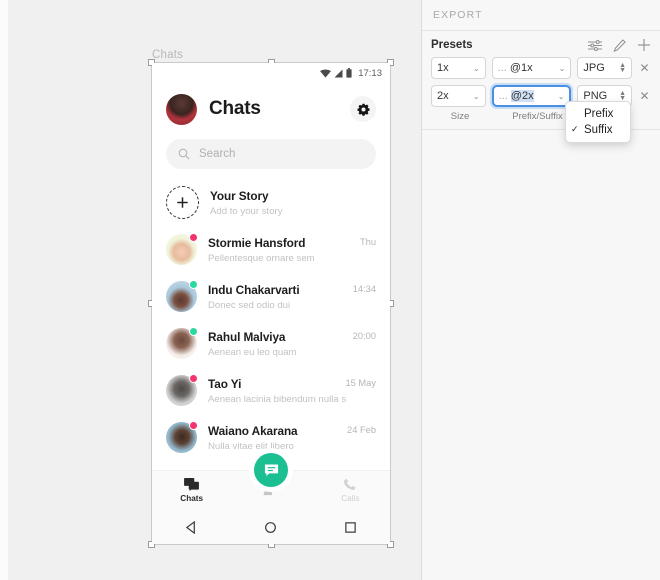 Image resolution: width=660 pixels, height=580 pixels. What do you see at coordinates (522, 96) in the screenshot?
I see `suffix-value: @2x` at bounding box center [522, 96].